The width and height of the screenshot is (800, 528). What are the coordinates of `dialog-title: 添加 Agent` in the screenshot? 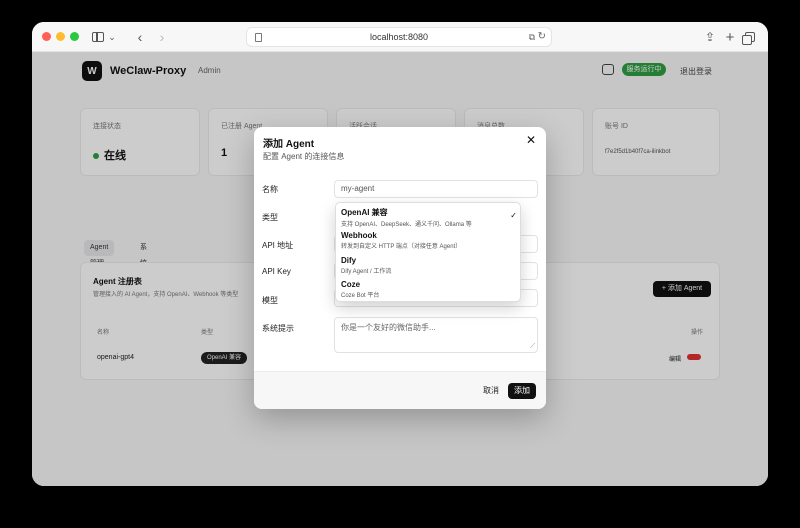 It's located at (289, 144).